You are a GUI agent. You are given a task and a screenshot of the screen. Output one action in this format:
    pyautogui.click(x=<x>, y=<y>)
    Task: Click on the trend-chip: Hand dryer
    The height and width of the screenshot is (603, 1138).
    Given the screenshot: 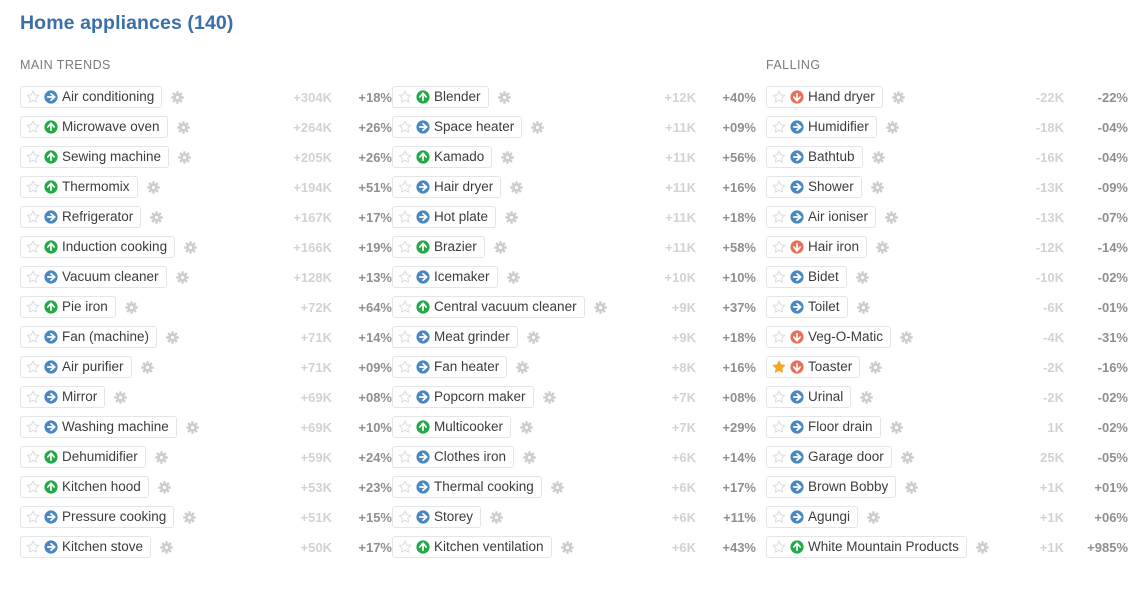 What is the action you would take?
    pyautogui.click(x=824, y=97)
    